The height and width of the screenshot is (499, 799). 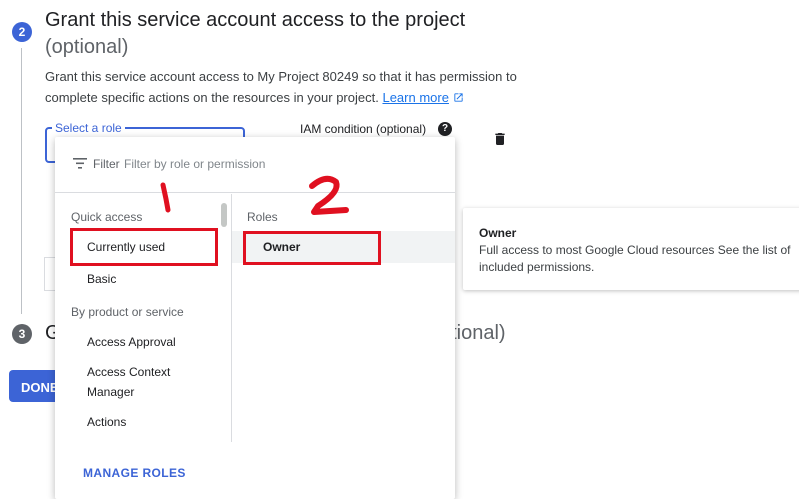 I want to click on step-2-indicator: 2, so click(x=22, y=32).